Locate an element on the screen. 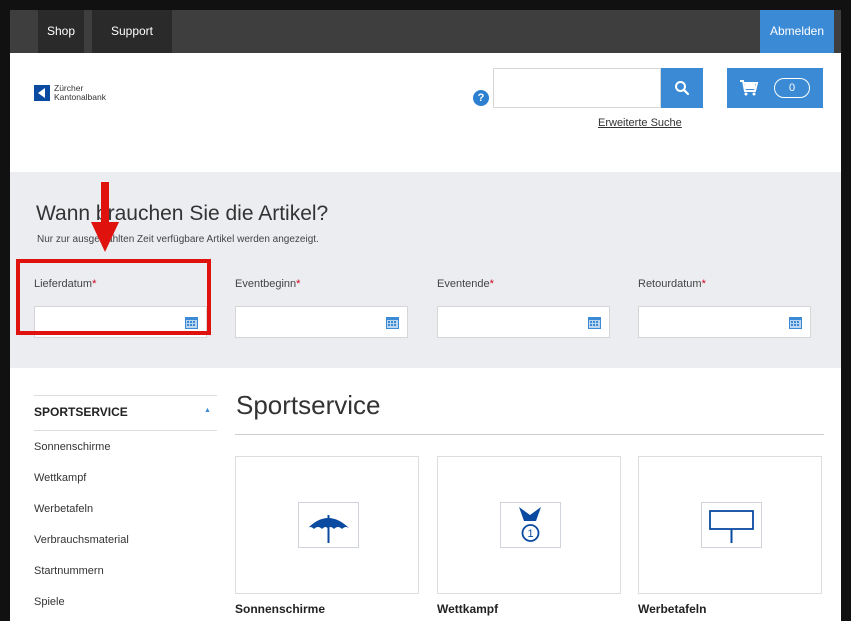 Image resolution: width=851 pixels, height=621 pixels. category-card-werbetafeln is located at coordinates (730, 525).